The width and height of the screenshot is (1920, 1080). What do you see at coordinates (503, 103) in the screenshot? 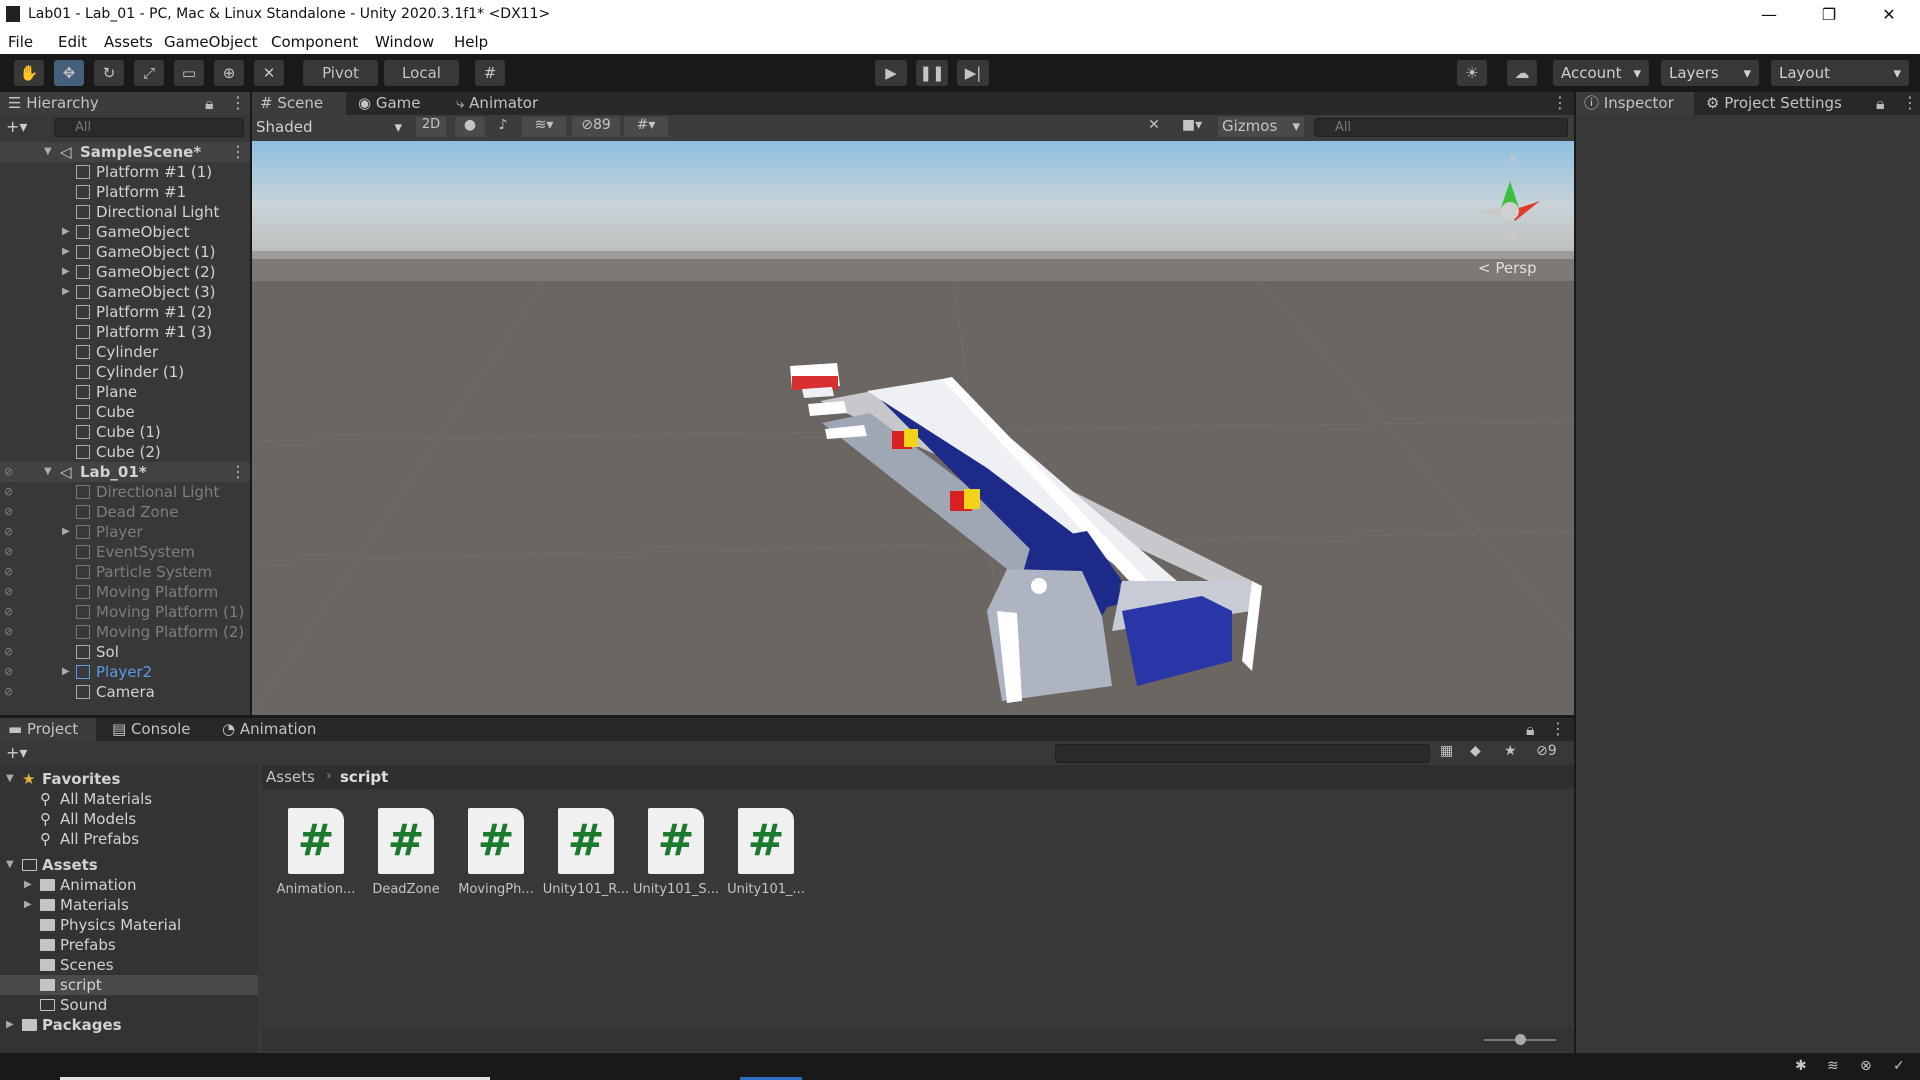
I see `tab-animator: ⤷ Animator` at bounding box center [503, 103].